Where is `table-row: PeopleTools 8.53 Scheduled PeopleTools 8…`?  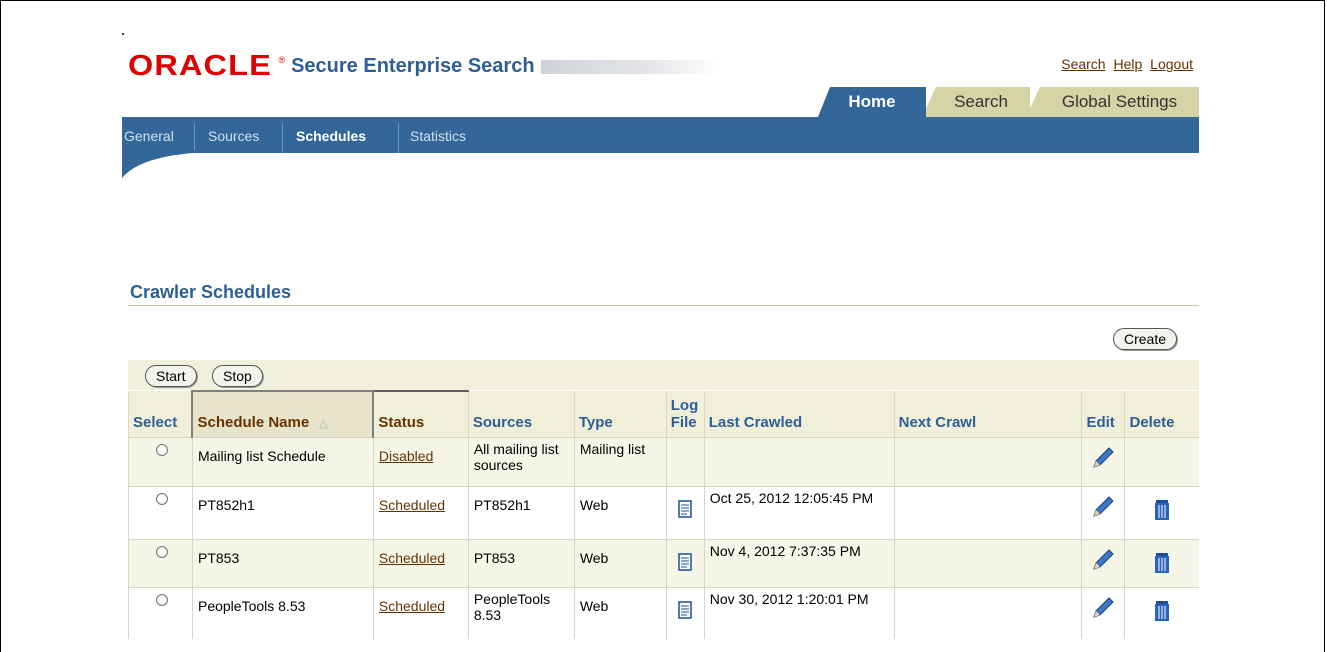 table-row: PeopleTools 8.53 Scheduled PeopleTools 8… is located at coordinates (663, 612).